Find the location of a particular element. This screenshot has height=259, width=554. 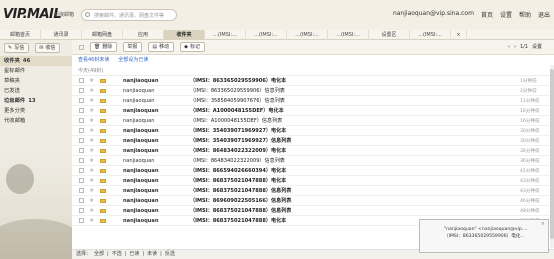

receive-button: ✉ 收信 is located at coordinates (48, 47).